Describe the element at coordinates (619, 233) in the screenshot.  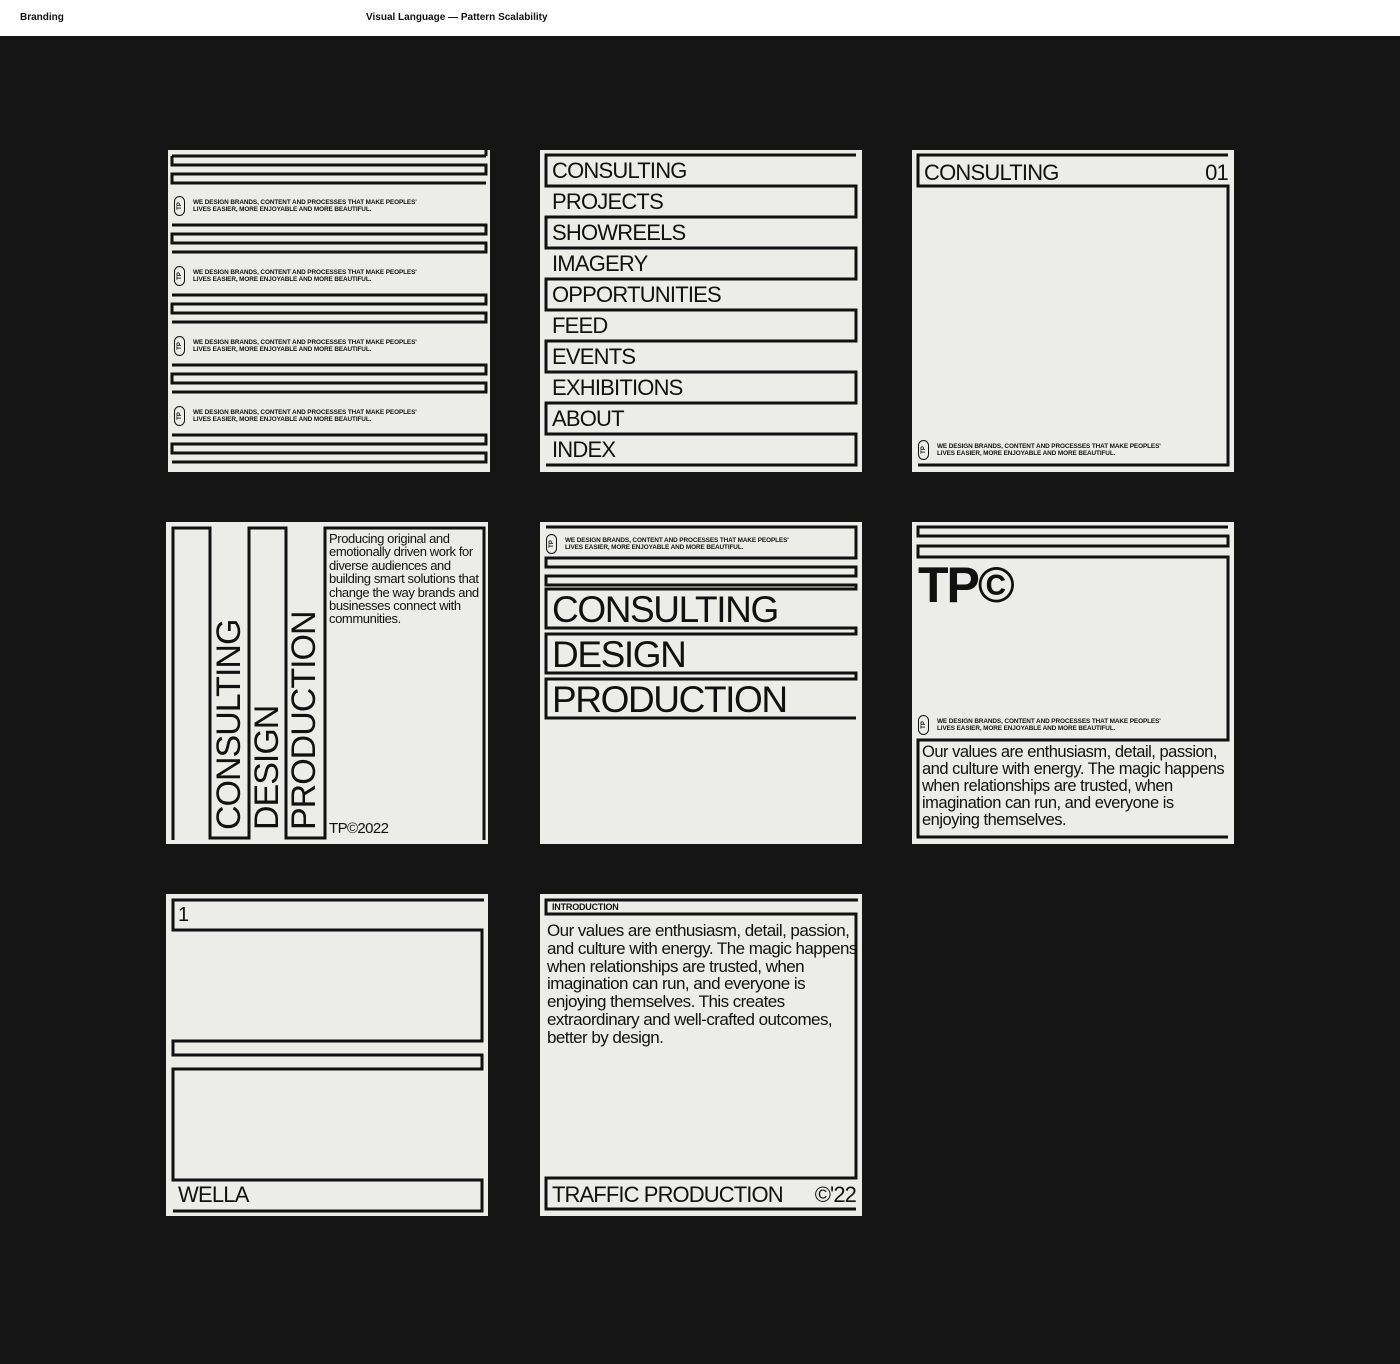
I see `menu-item-showreels: SHOWREELS` at that location.